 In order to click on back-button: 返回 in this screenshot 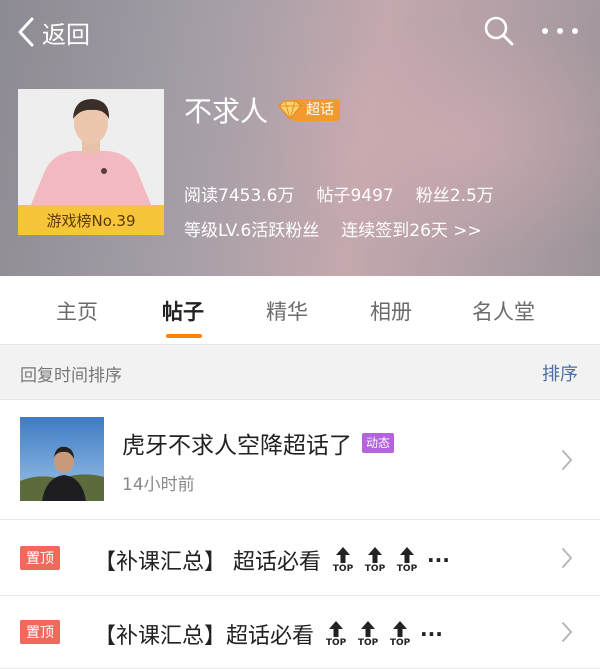, I will do `click(53, 32)`.